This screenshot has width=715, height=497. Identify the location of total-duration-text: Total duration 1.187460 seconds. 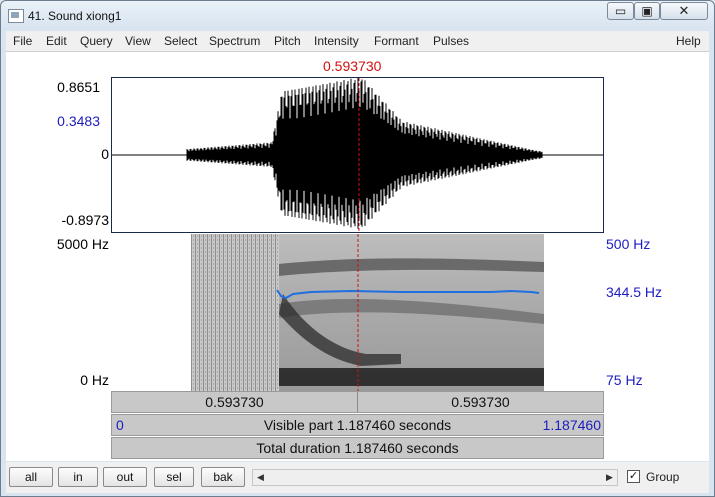
(357, 448).